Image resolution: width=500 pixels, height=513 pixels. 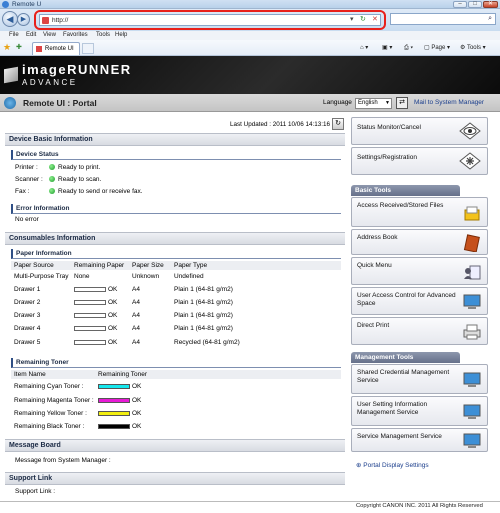 What do you see at coordinates (30, 374) in the screenshot?
I see `toner-col-item: Item Name` at bounding box center [30, 374].